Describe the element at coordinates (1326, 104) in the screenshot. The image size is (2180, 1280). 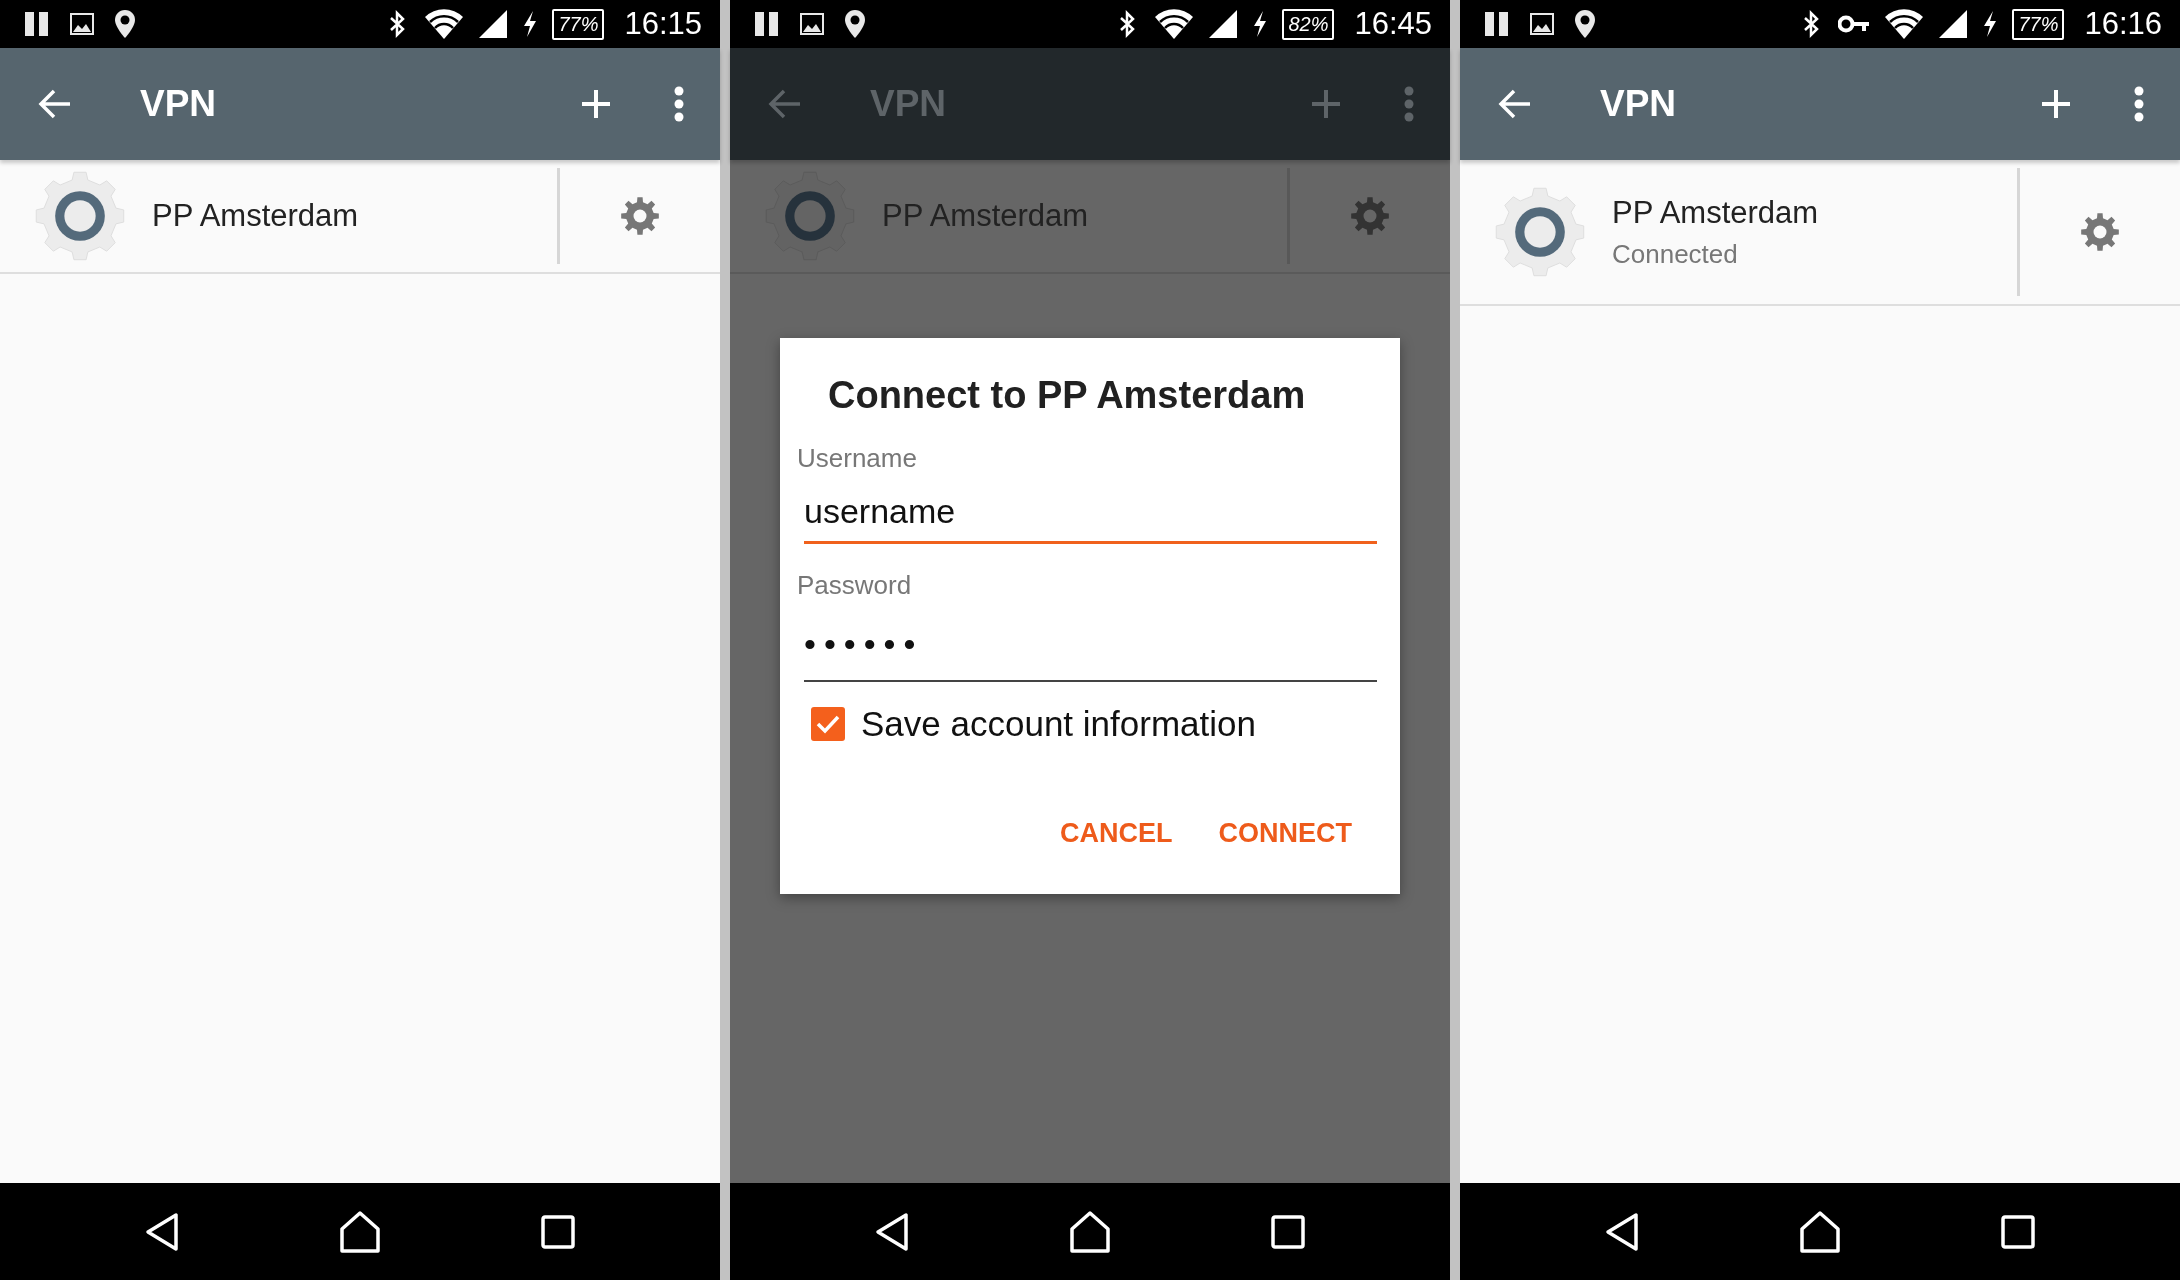
I see `add-button` at that location.